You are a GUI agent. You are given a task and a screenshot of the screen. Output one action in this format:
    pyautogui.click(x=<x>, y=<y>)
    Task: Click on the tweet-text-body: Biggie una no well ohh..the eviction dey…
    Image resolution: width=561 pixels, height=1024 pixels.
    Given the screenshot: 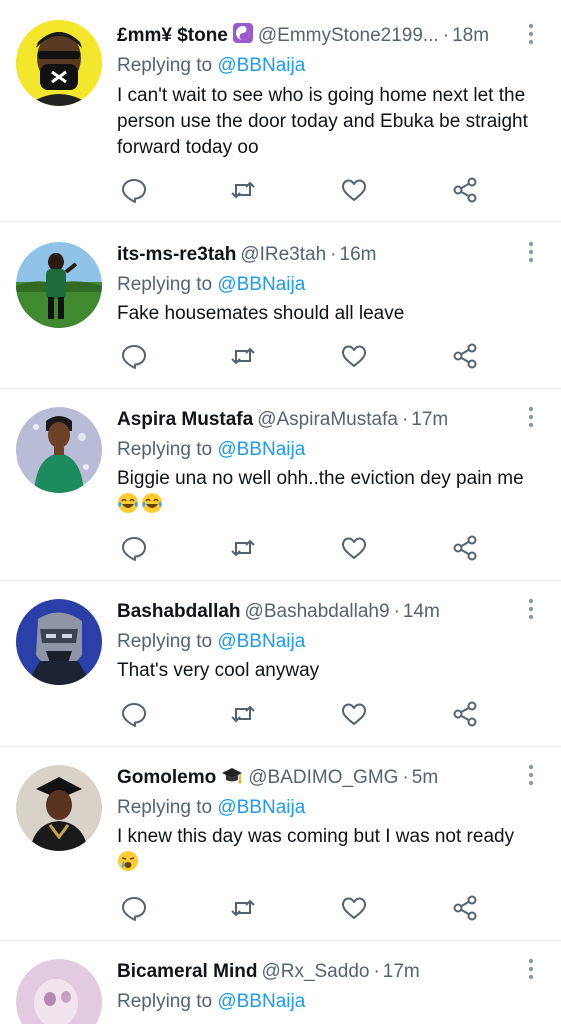 What is the action you would take?
    pyautogui.click(x=320, y=478)
    